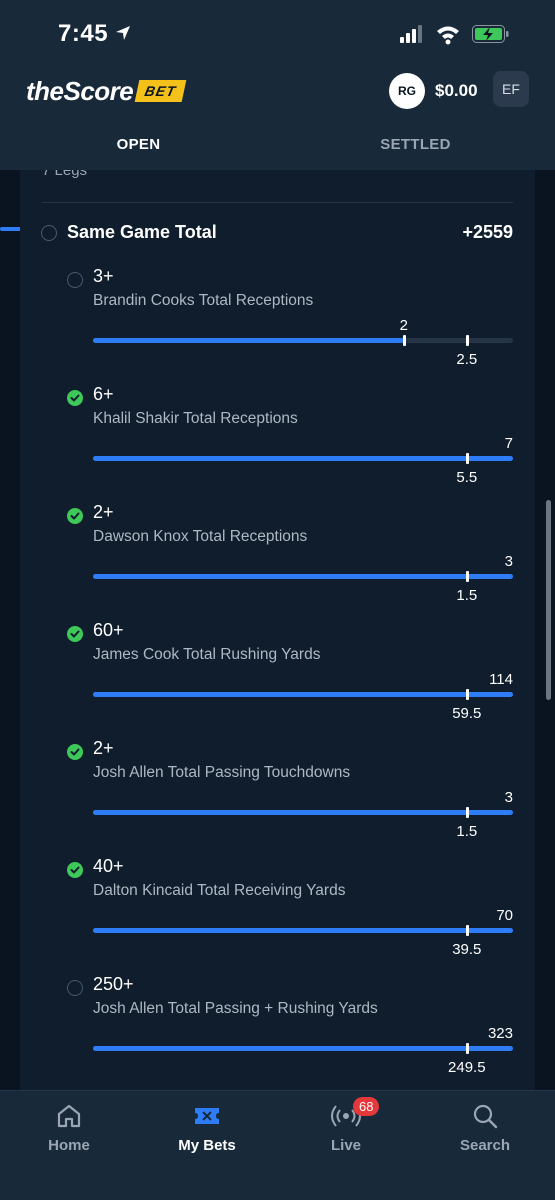  Describe the element at coordinates (456, 91) in the screenshot. I see `account-balance: $0.00` at that location.